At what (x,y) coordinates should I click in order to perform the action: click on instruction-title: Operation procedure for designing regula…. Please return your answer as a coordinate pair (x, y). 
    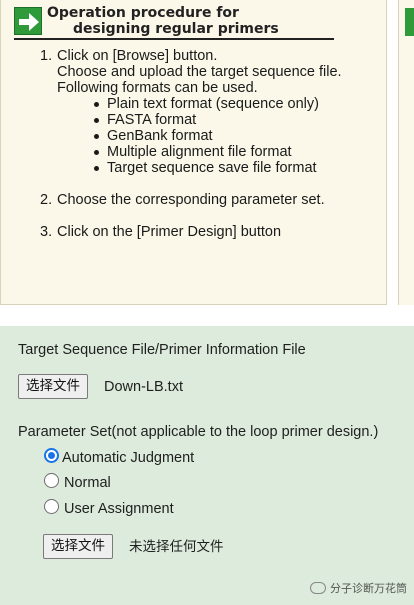
    Looking at the image, I should click on (192, 21).